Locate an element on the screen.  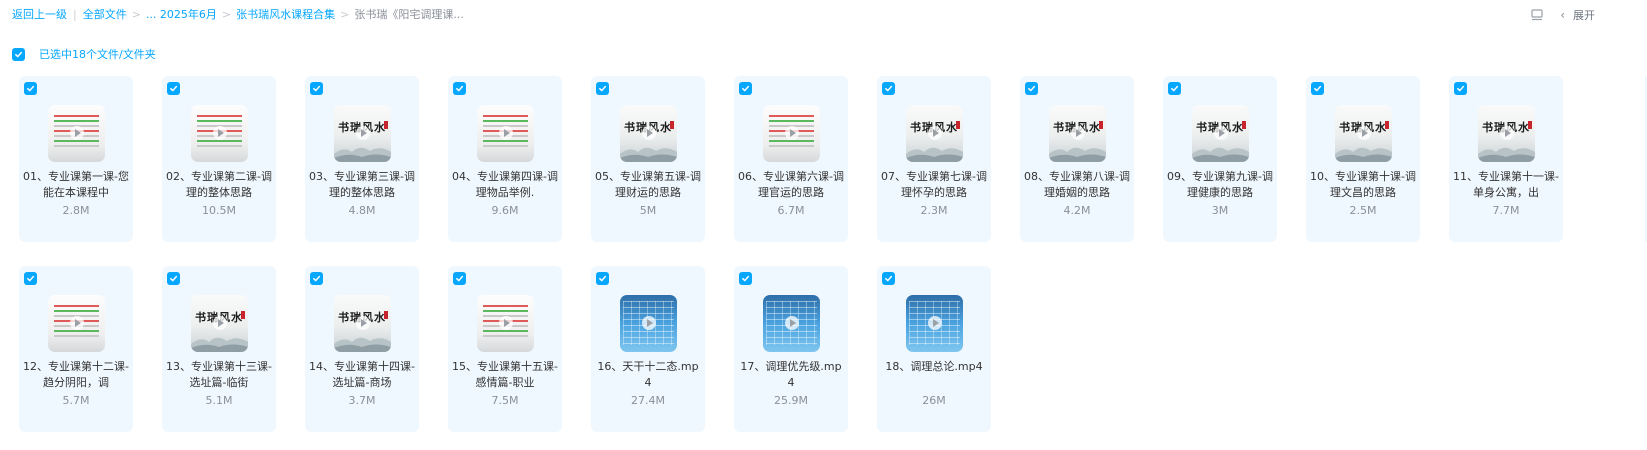
file-name: 12、专业课第十二课-趋分阴阳，调 is located at coordinates (76, 375).